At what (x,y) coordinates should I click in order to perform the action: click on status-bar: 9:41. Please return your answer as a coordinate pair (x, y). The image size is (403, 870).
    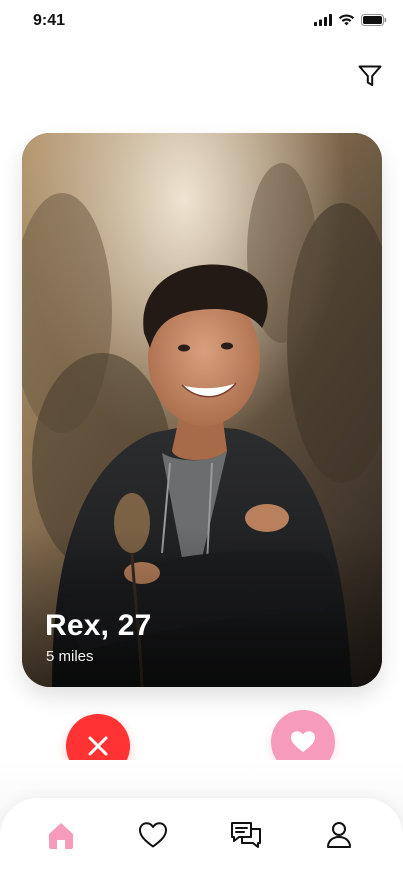
    Looking at the image, I should click on (201, 22).